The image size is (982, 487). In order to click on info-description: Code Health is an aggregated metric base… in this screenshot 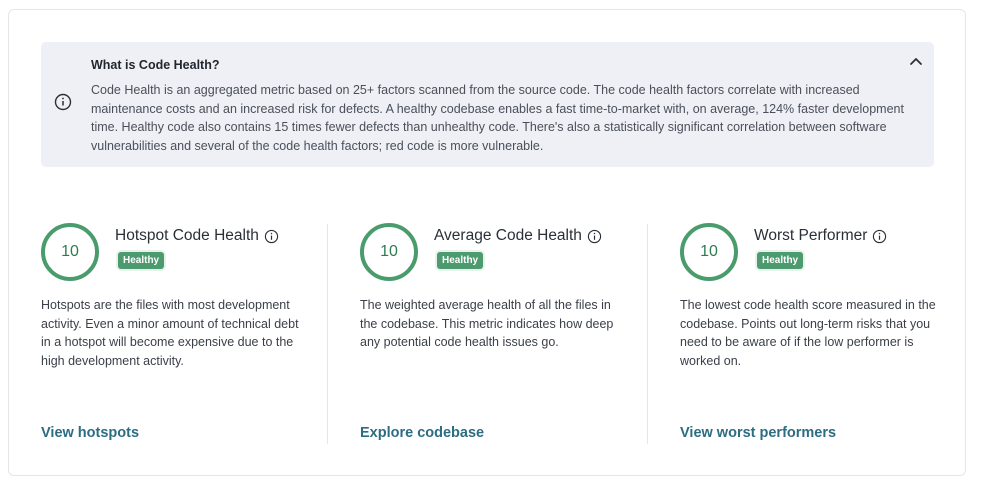, I will do `click(497, 118)`.